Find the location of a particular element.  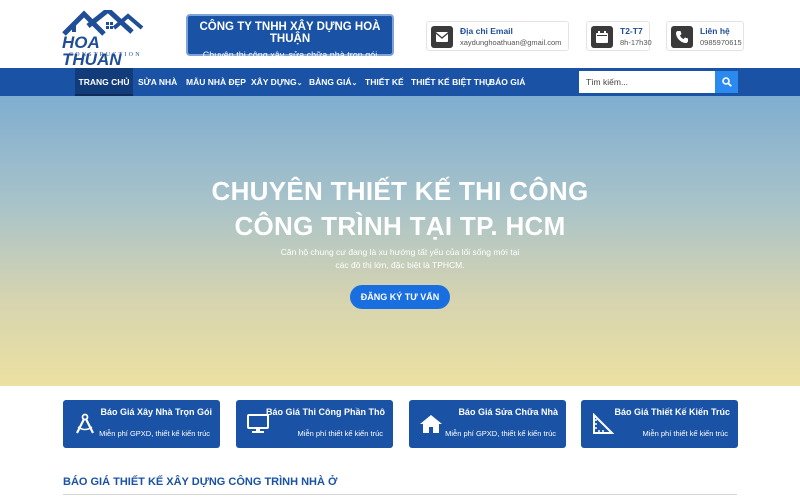

contact-hours-title: T2-T7 is located at coordinates (631, 31).